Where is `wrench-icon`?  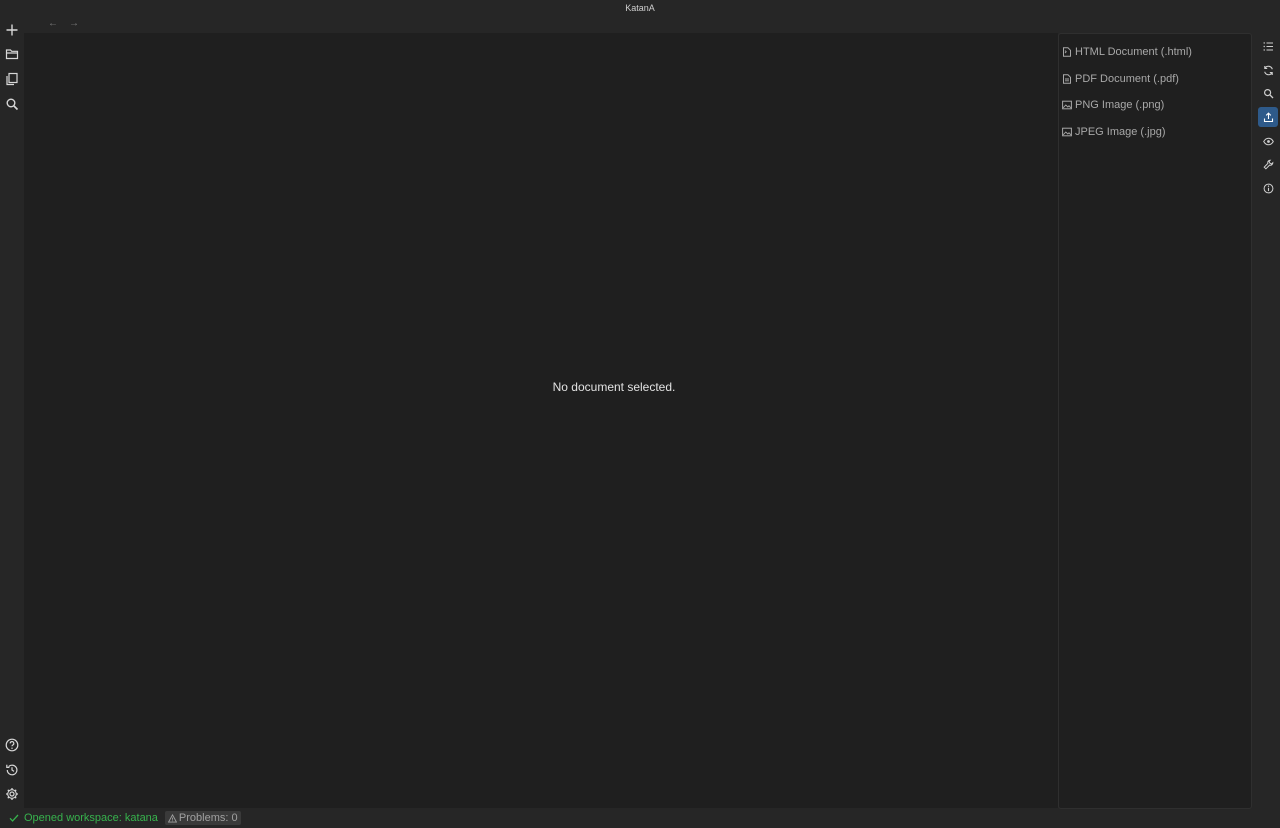 wrench-icon is located at coordinates (1267, 164).